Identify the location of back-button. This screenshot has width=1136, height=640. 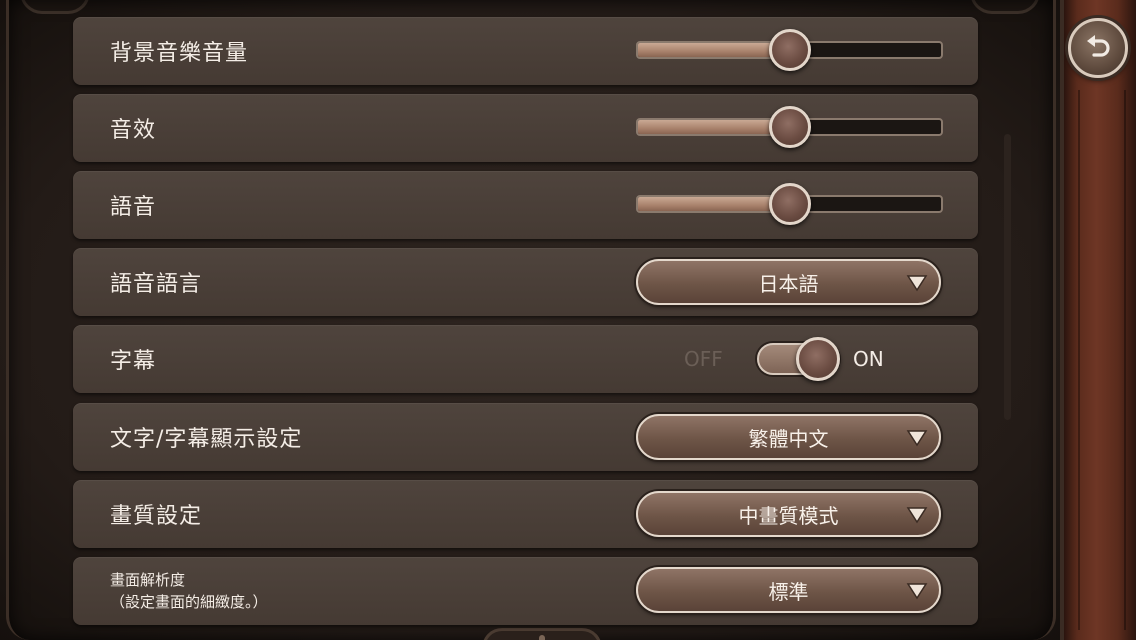
(1098, 48).